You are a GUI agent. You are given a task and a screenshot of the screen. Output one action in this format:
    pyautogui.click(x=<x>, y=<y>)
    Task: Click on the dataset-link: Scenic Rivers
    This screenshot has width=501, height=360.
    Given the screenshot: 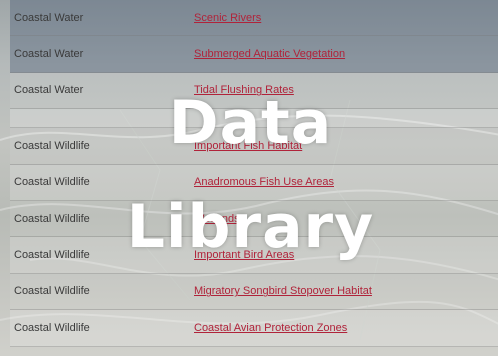 What is the action you would take?
    pyautogui.click(x=227, y=18)
    